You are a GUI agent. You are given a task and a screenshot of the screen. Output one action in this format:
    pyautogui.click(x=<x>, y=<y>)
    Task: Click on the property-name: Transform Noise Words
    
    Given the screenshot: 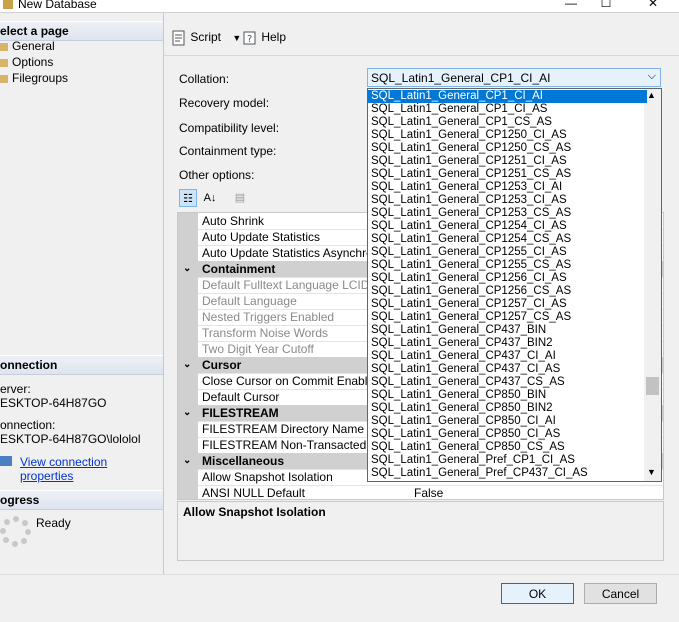 What is the action you would take?
    pyautogui.click(x=265, y=333)
    